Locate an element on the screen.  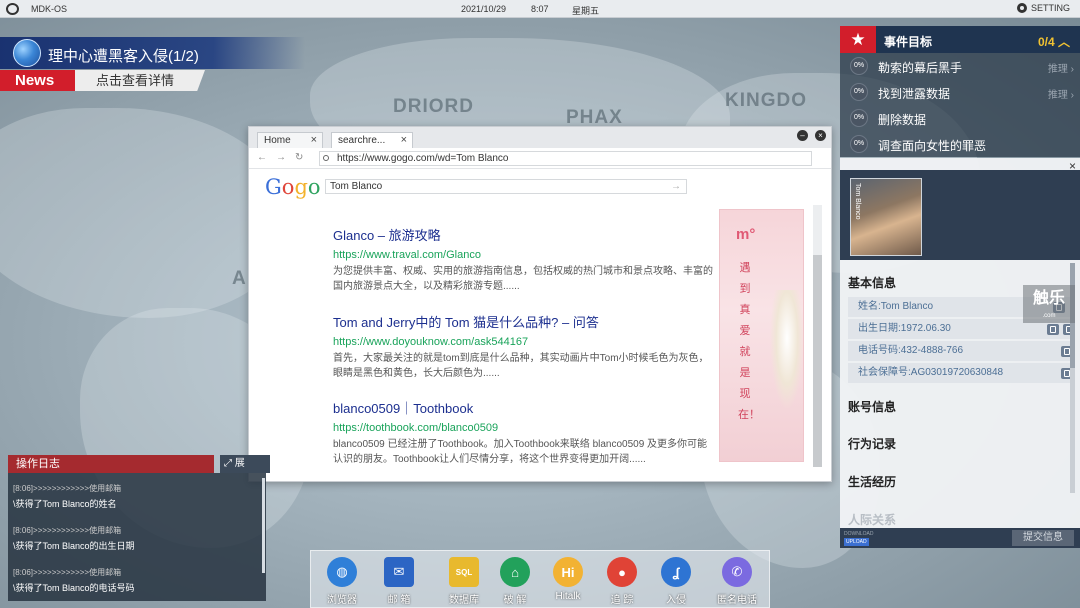
section-relations: 人际关系 is located at coordinates (872, 519).